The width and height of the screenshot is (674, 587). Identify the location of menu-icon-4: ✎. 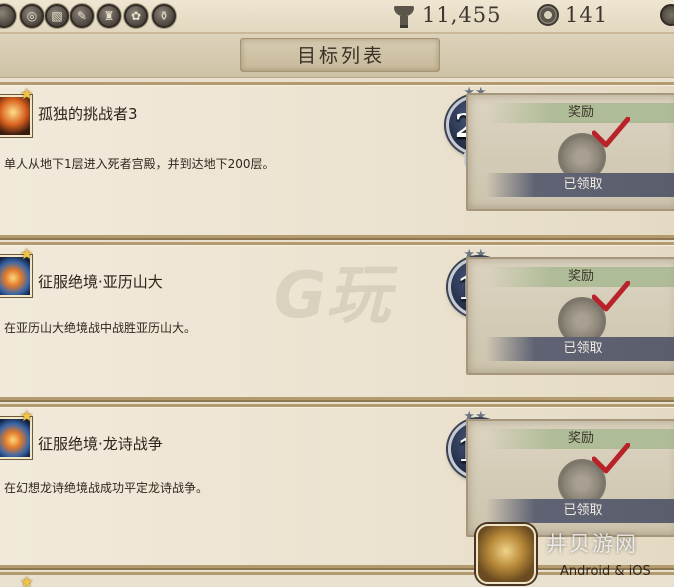
(82, 16).